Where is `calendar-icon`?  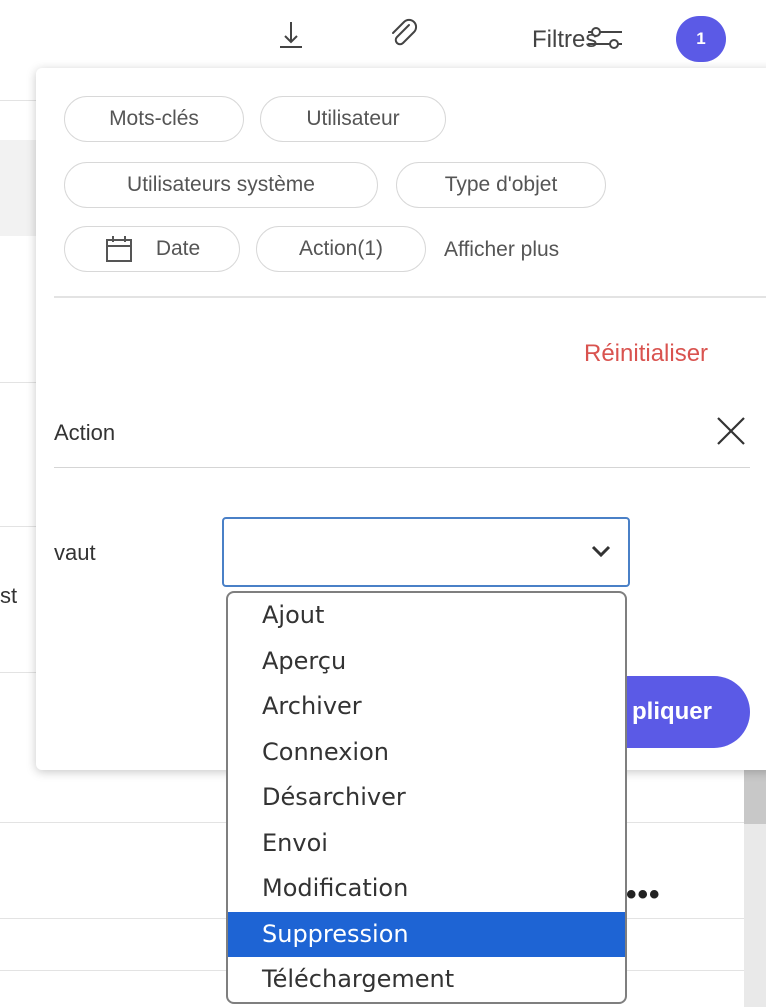 calendar-icon is located at coordinates (119, 249).